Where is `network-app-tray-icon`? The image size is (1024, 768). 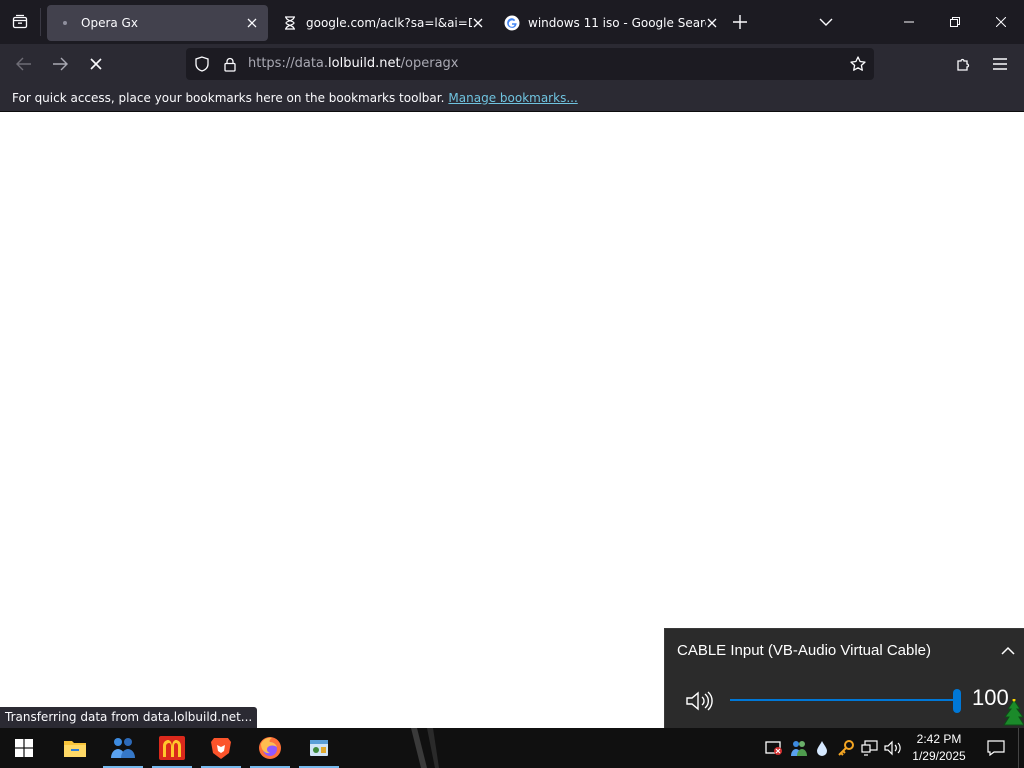 network-app-tray-icon is located at coordinates (799, 748).